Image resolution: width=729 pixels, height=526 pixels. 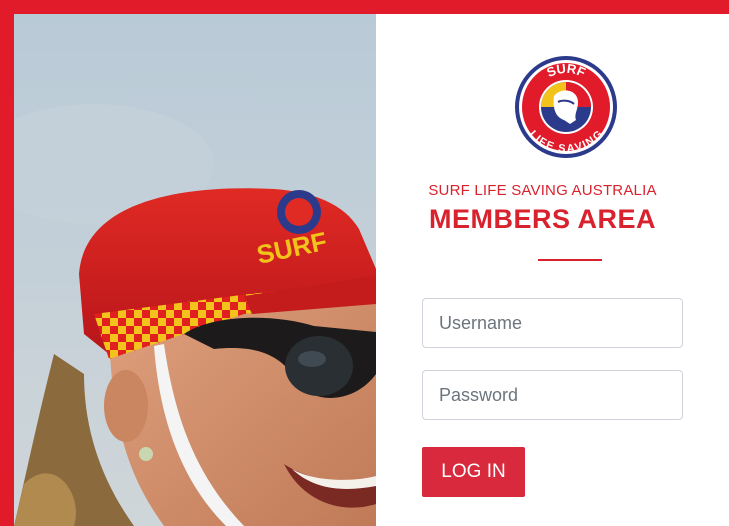 What do you see at coordinates (542, 219) in the screenshot?
I see `page-title: MEMBERS AREA` at bounding box center [542, 219].